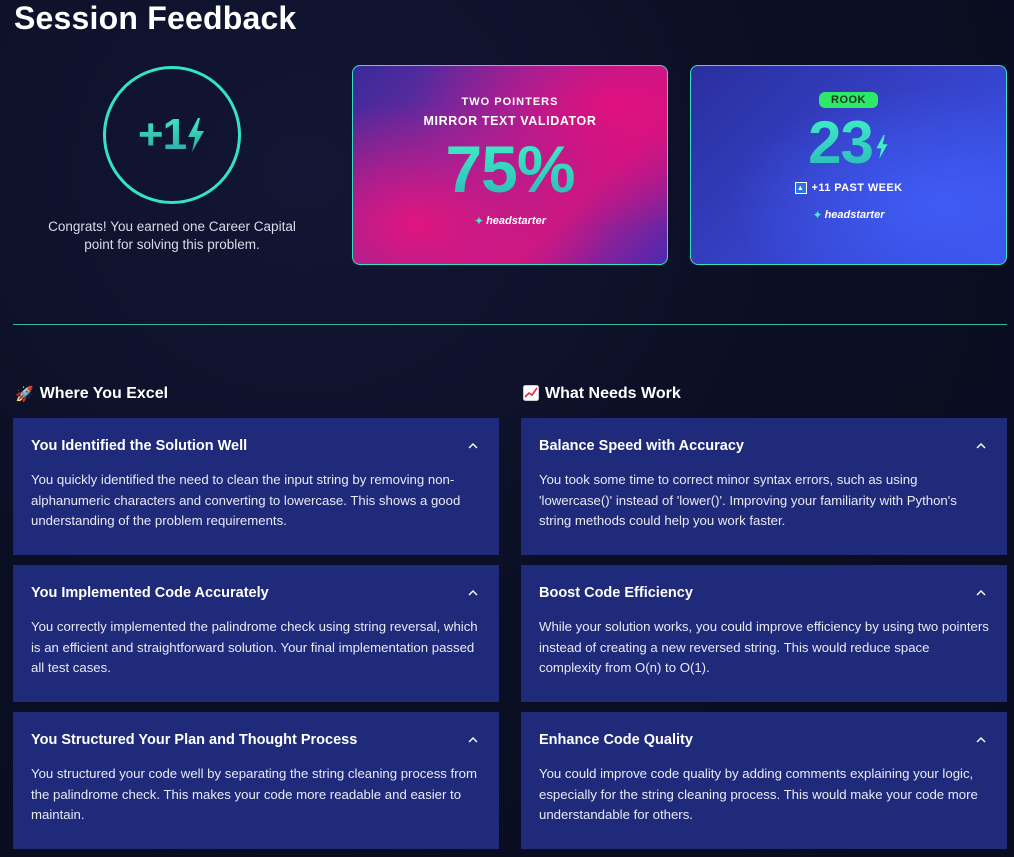 Image resolution: width=1014 pixels, height=857 pixels. I want to click on work-item-title: Boost Code Efficiency, so click(616, 593).